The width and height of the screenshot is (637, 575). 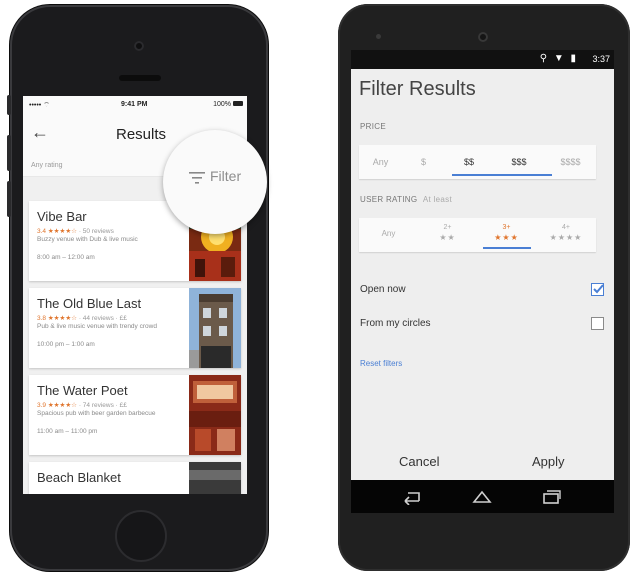 I want to click on place-rating: 3.4 ★★★★☆ · 50 reviews, so click(x=75, y=231).